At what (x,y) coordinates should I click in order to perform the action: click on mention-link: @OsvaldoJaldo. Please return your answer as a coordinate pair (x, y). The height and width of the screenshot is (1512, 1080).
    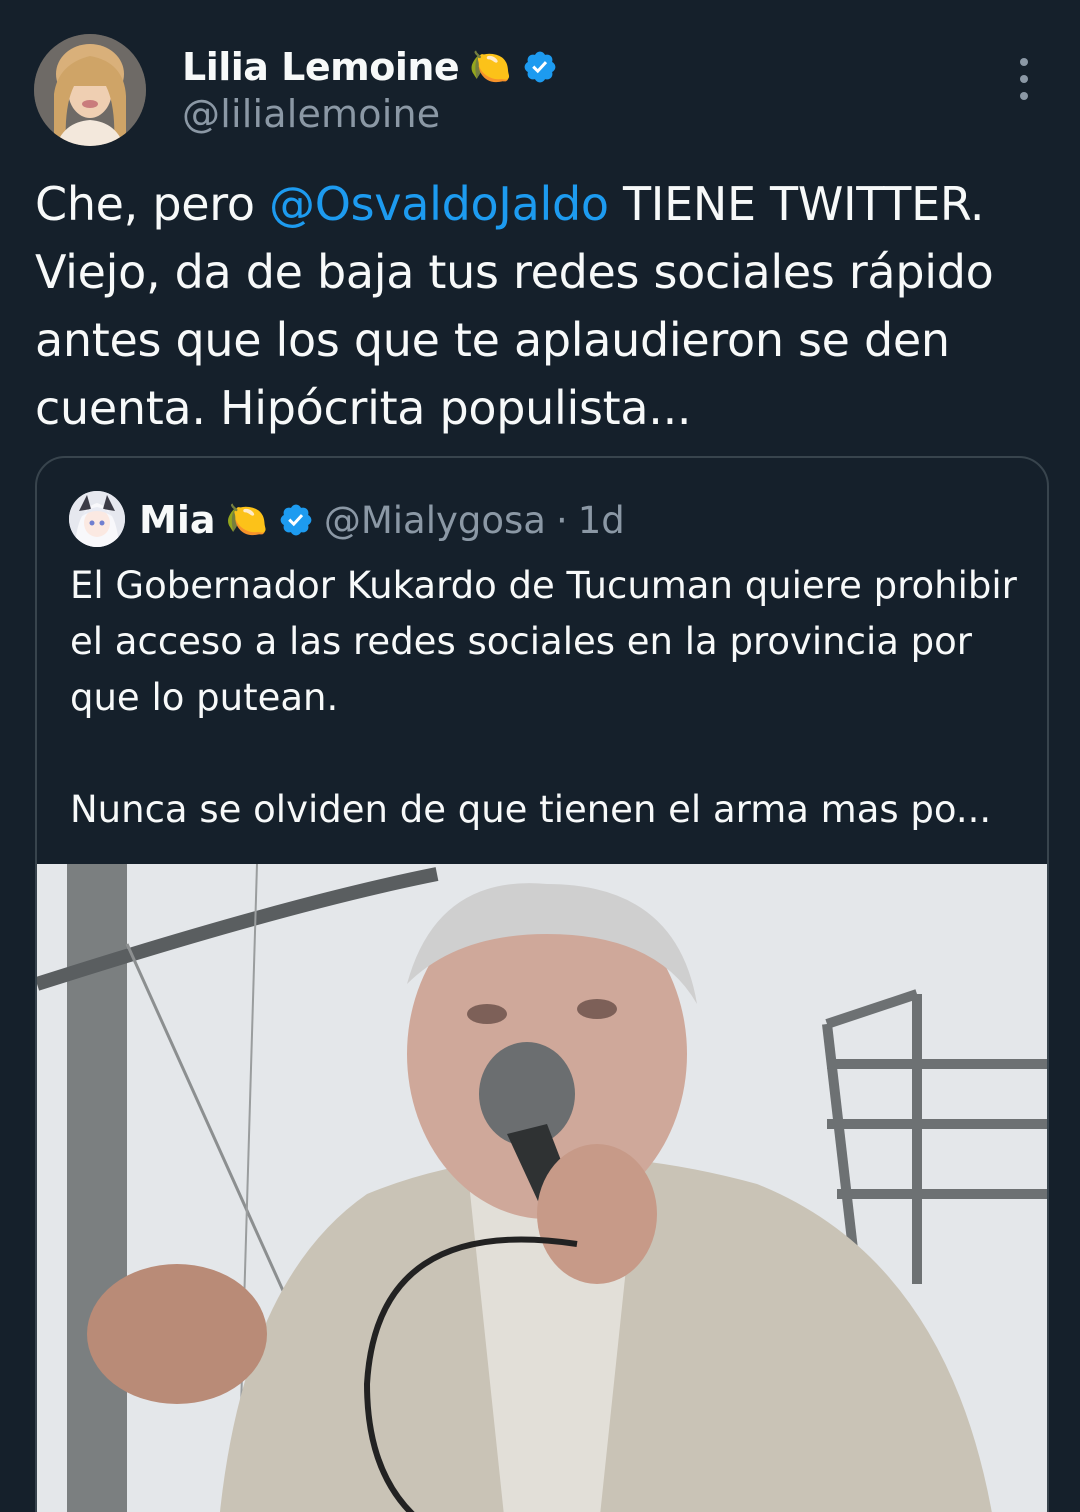
    Looking at the image, I should click on (439, 204).